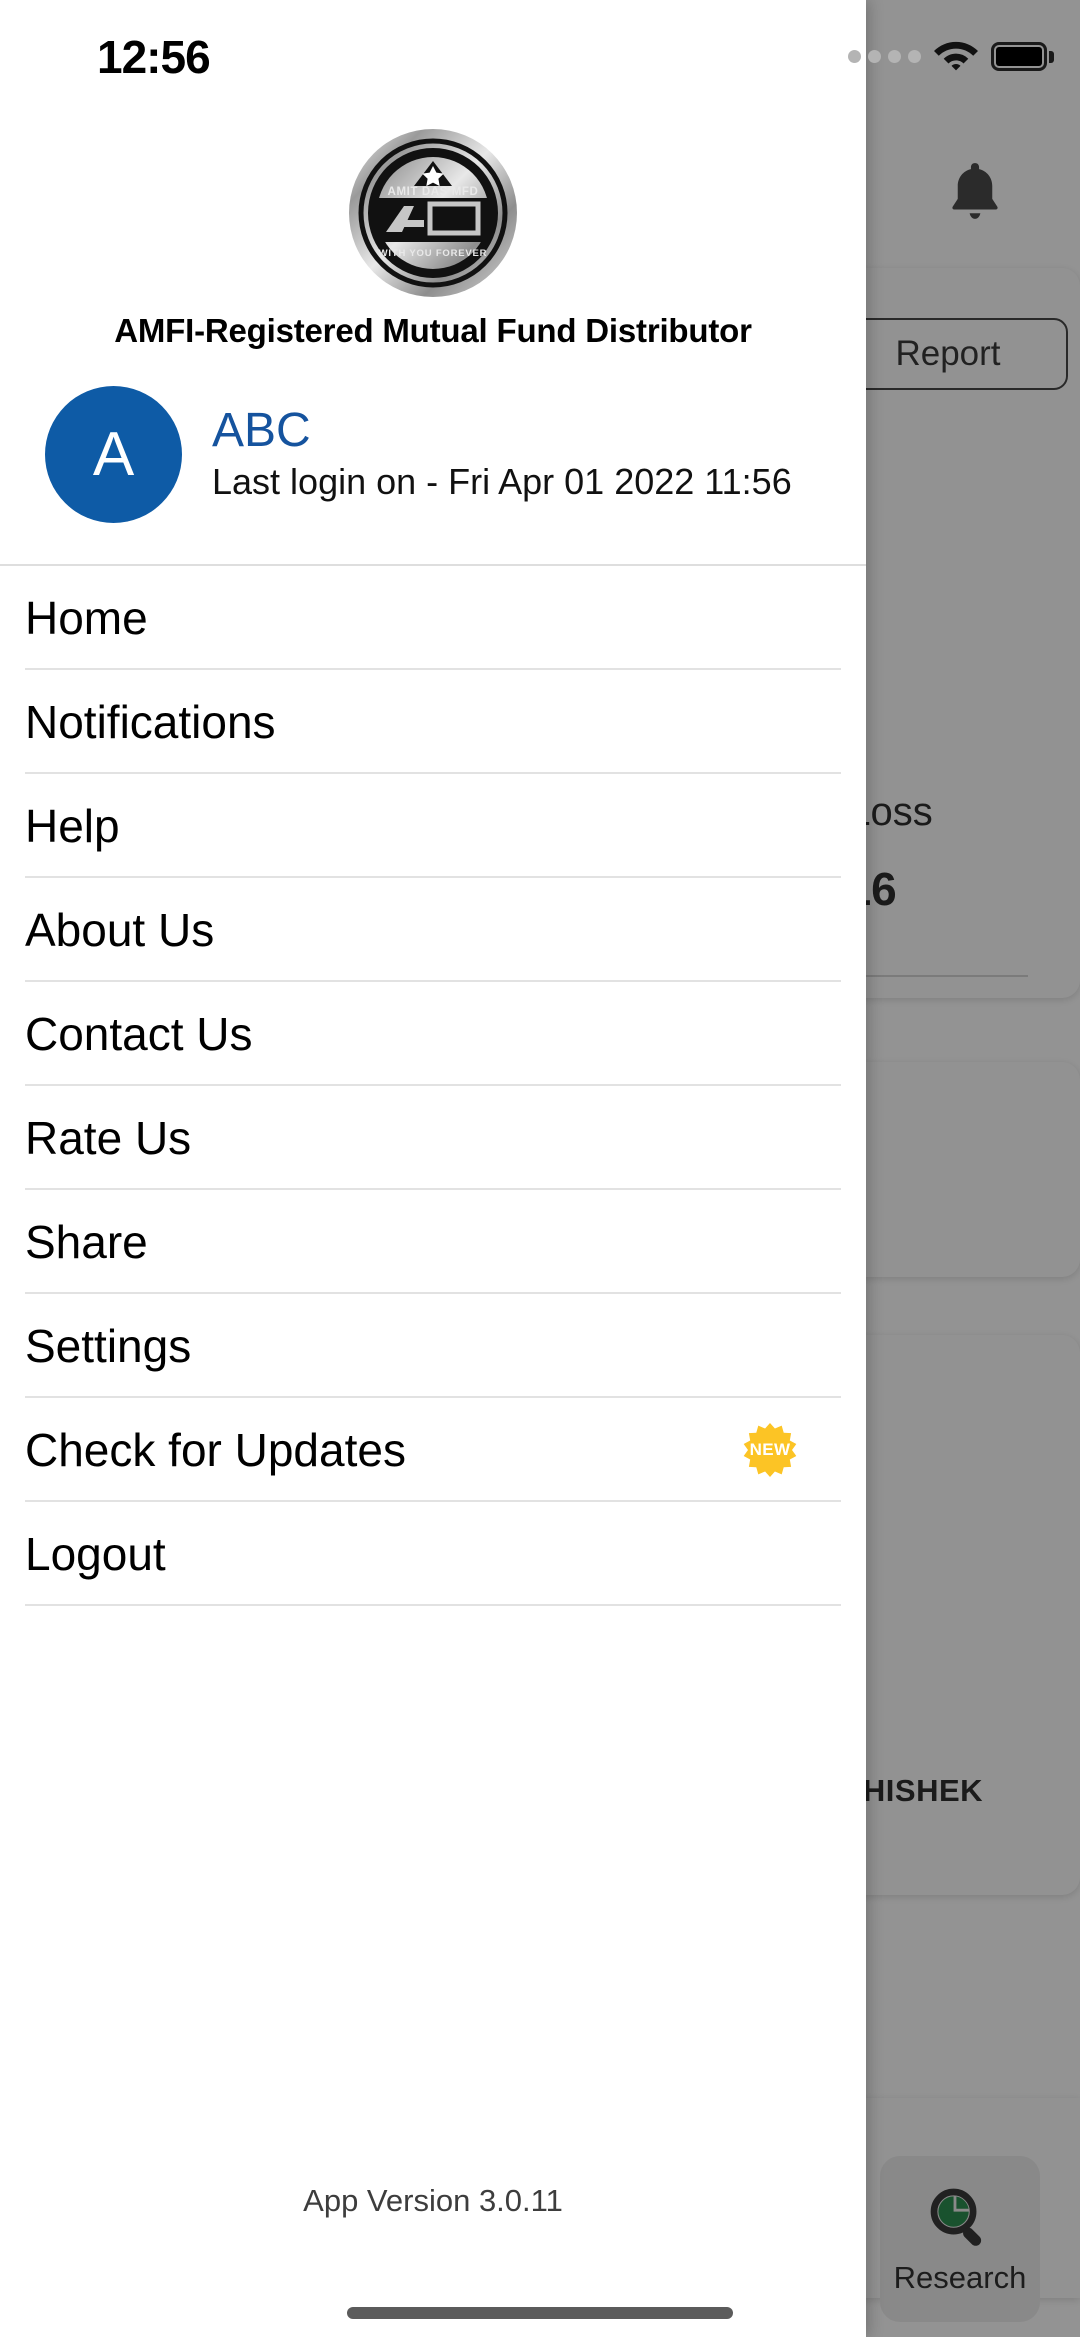  What do you see at coordinates (433, 52) in the screenshot?
I see `status-bar: 12:56` at bounding box center [433, 52].